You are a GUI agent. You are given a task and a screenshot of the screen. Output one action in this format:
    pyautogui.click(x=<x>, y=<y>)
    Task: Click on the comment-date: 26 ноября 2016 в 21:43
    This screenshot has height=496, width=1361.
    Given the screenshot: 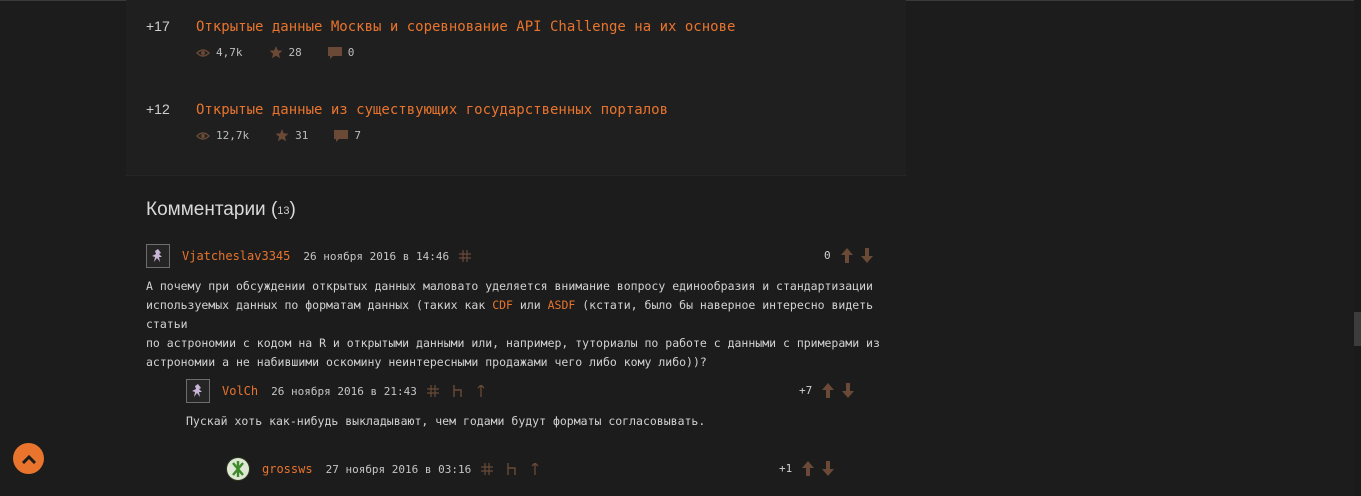 What is the action you would take?
    pyautogui.click(x=344, y=391)
    